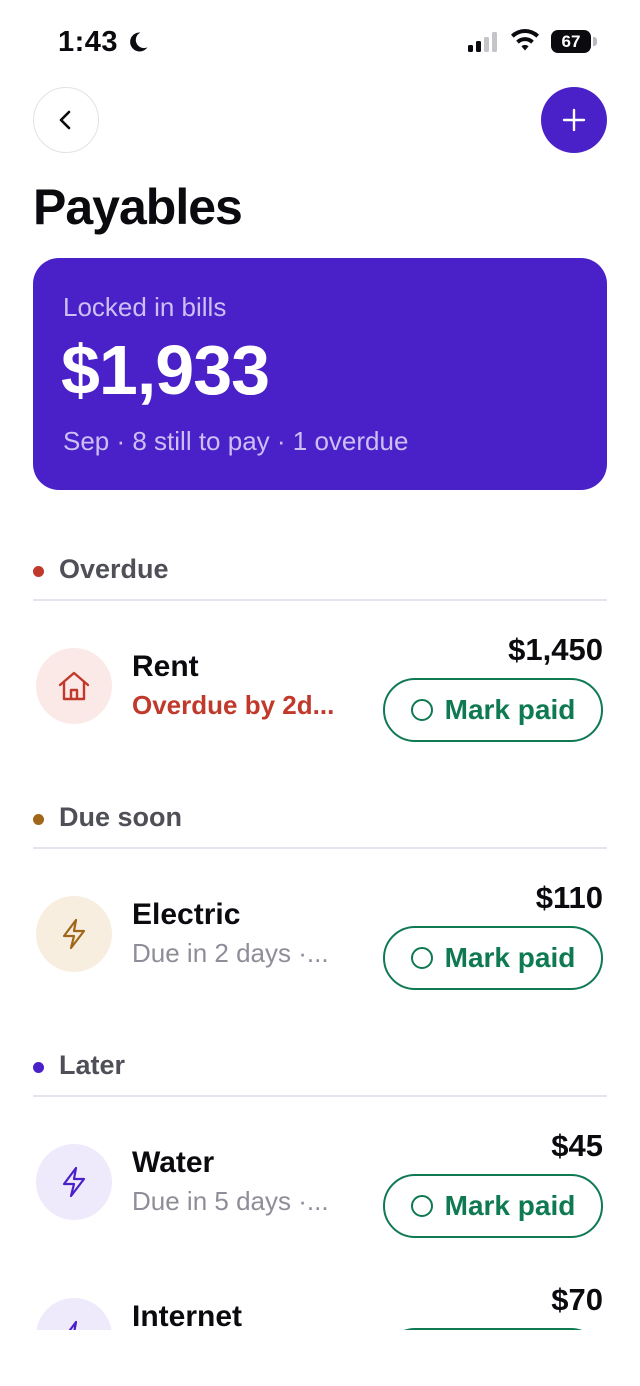 This screenshot has height=1386, width=640. What do you see at coordinates (320, 684) in the screenshot?
I see `bill-row-rent: Rent Overdue by 2d... $1,450 Mark paid` at bounding box center [320, 684].